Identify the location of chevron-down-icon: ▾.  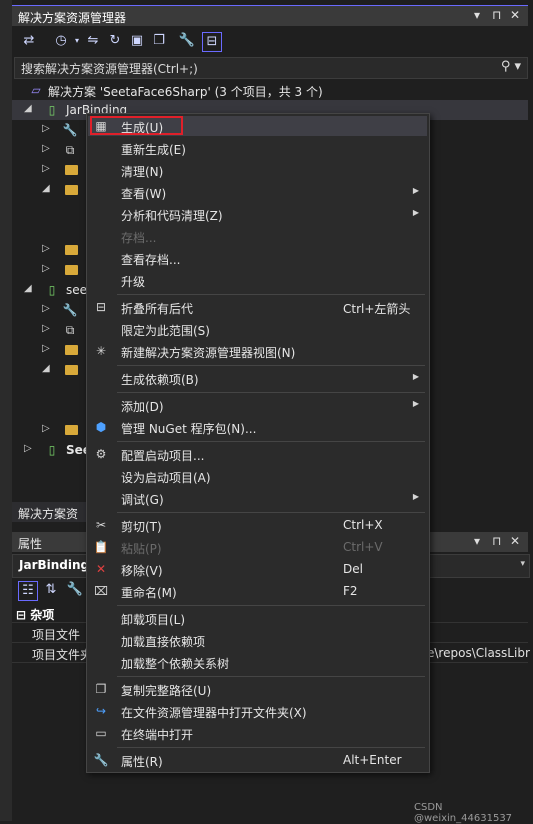
(522, 564).